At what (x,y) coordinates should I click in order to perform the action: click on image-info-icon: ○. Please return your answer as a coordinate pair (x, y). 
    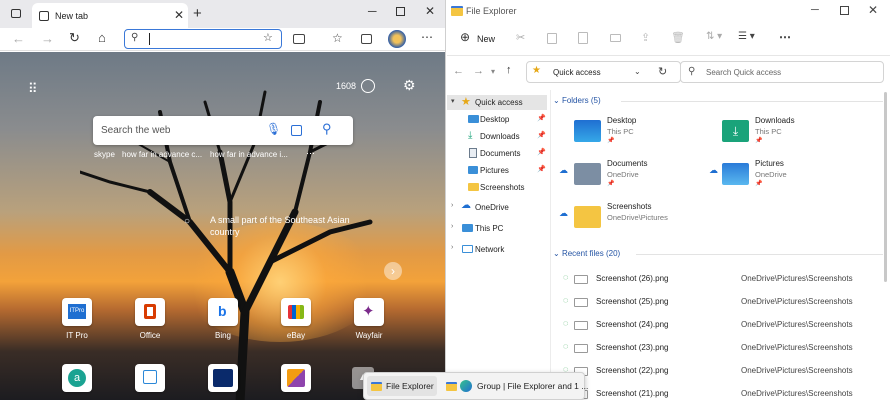
    Looking at the image, I should click on (187, 221).